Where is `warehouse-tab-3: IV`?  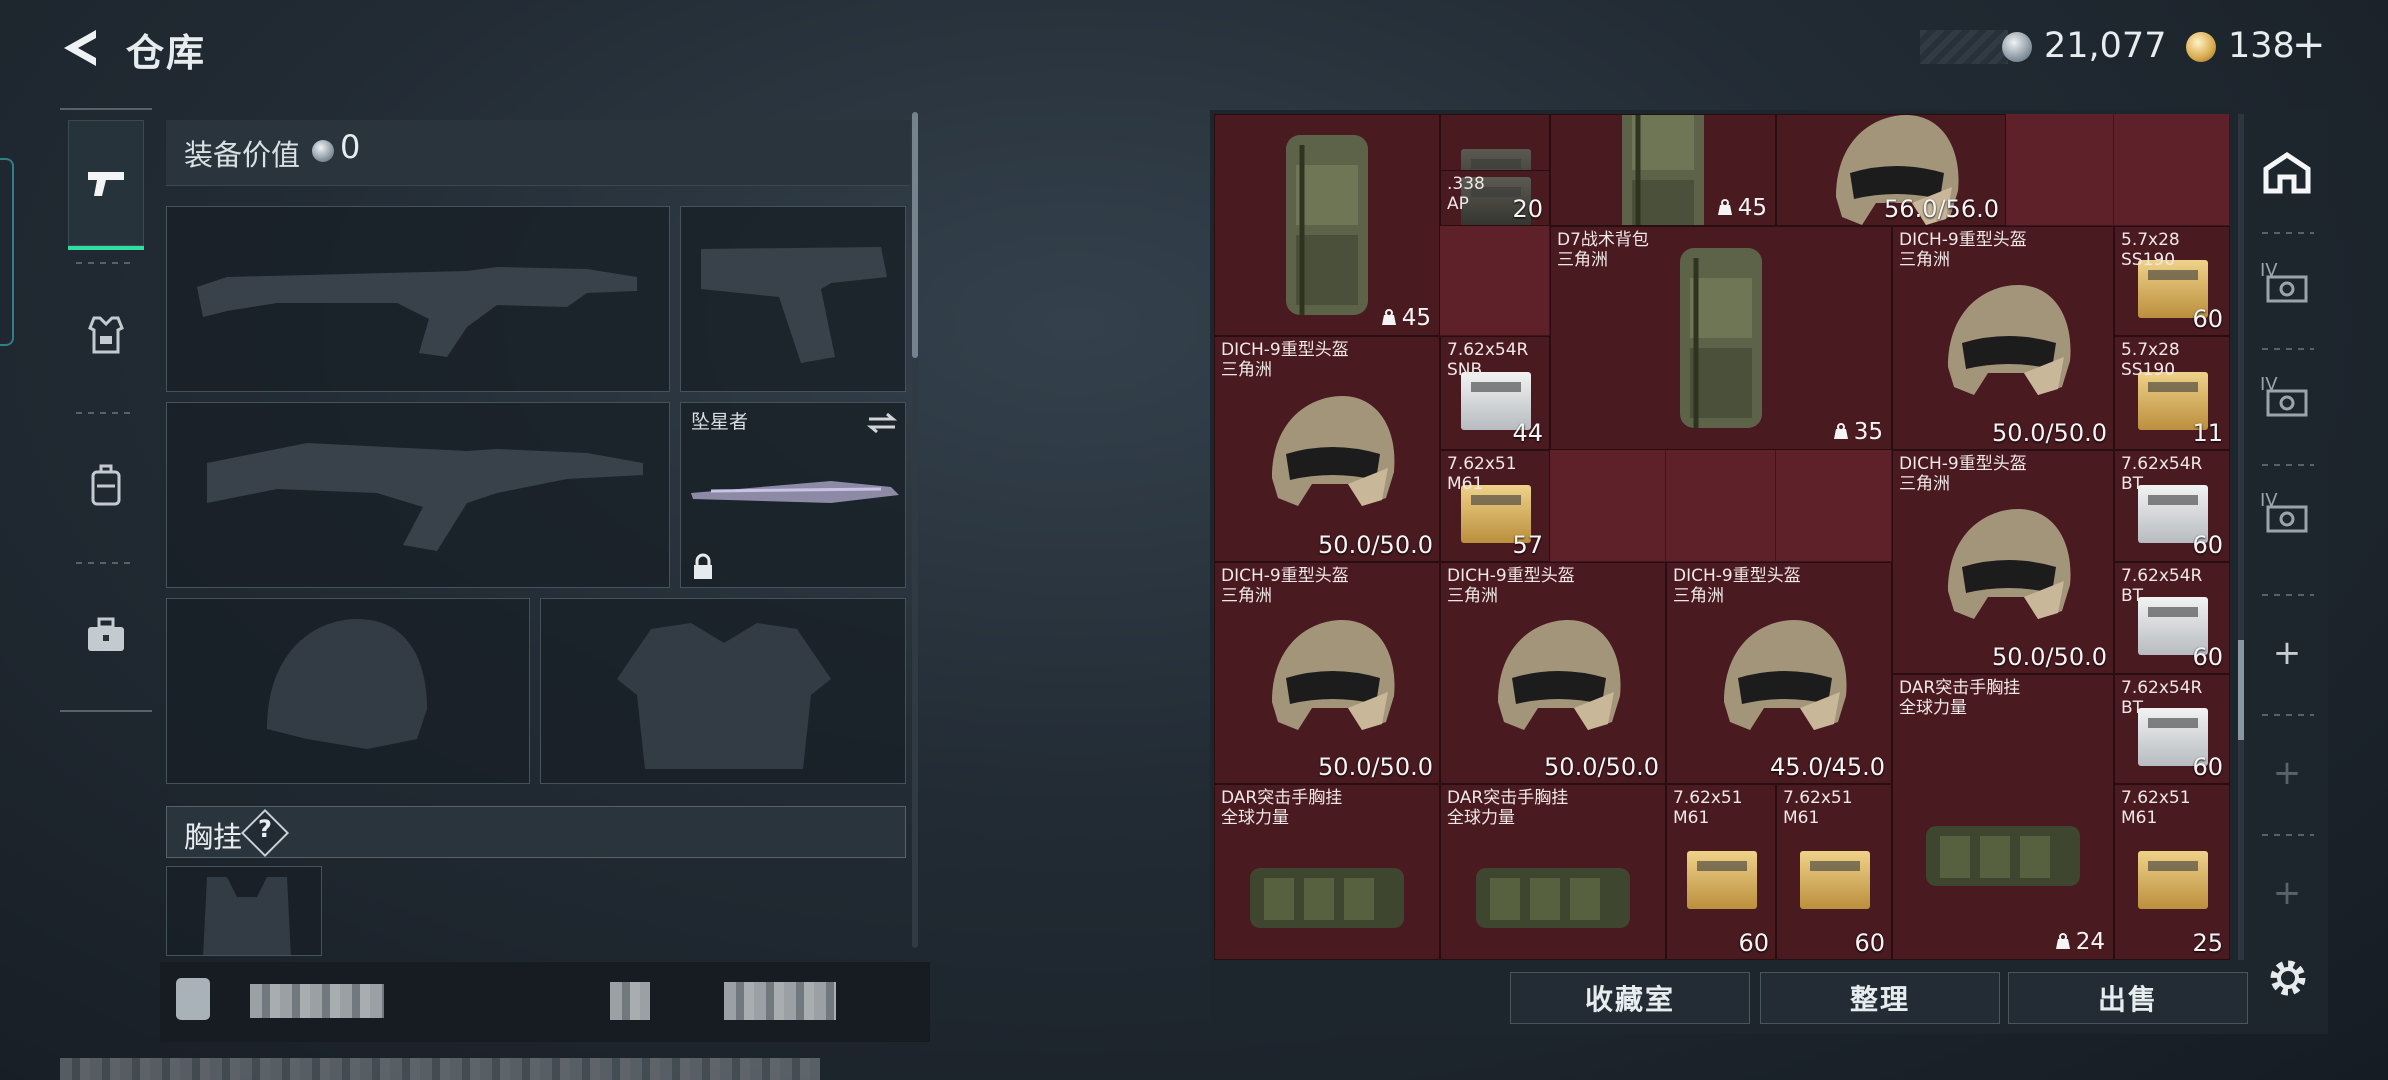
warehouse-tab-3: IV is located at coordinates (2287, 403).